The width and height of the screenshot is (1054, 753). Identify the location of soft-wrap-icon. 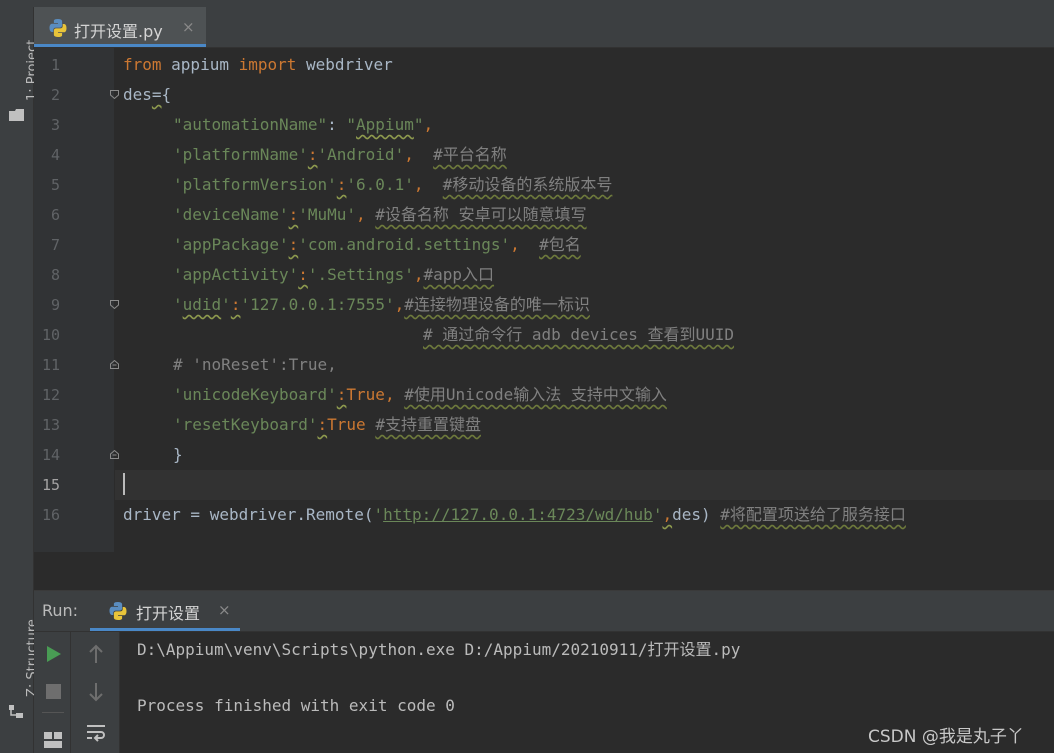
(96, 733).